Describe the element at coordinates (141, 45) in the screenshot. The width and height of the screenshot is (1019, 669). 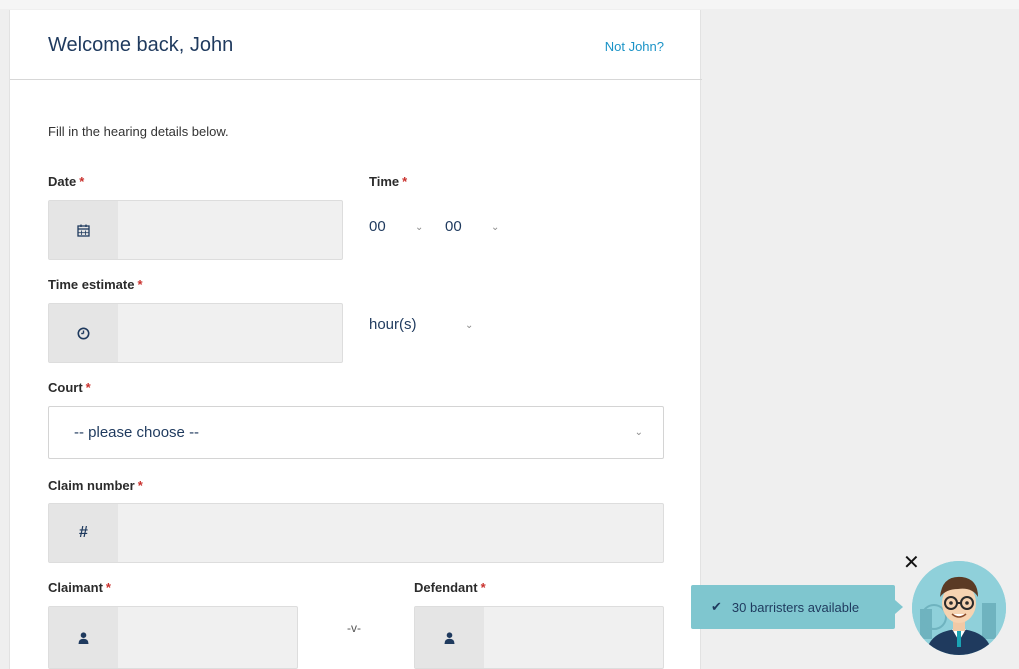
I see `welcome-title: Welcome back, John` at that location.